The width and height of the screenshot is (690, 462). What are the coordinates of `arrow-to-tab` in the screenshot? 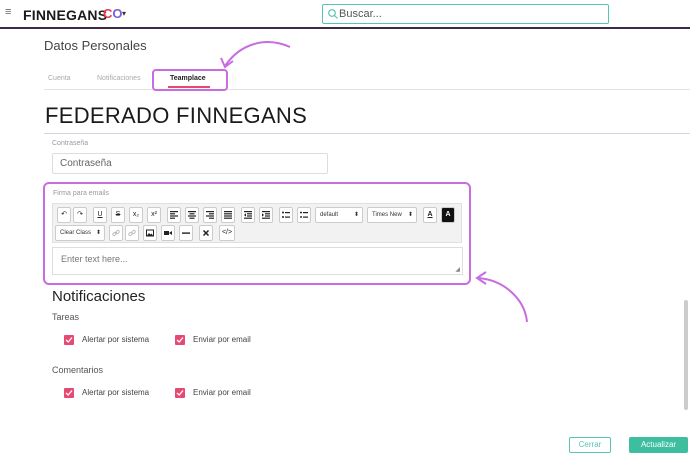 It's located at (257, 54).